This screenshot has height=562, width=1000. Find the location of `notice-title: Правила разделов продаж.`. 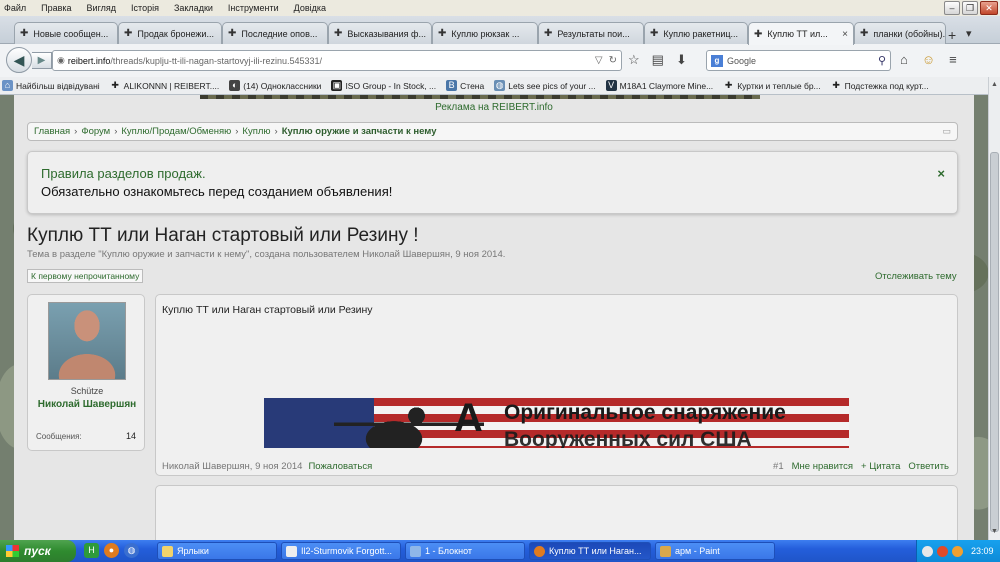

notice-title: Правила разделов продаж. is located at coordinates (123, 173).